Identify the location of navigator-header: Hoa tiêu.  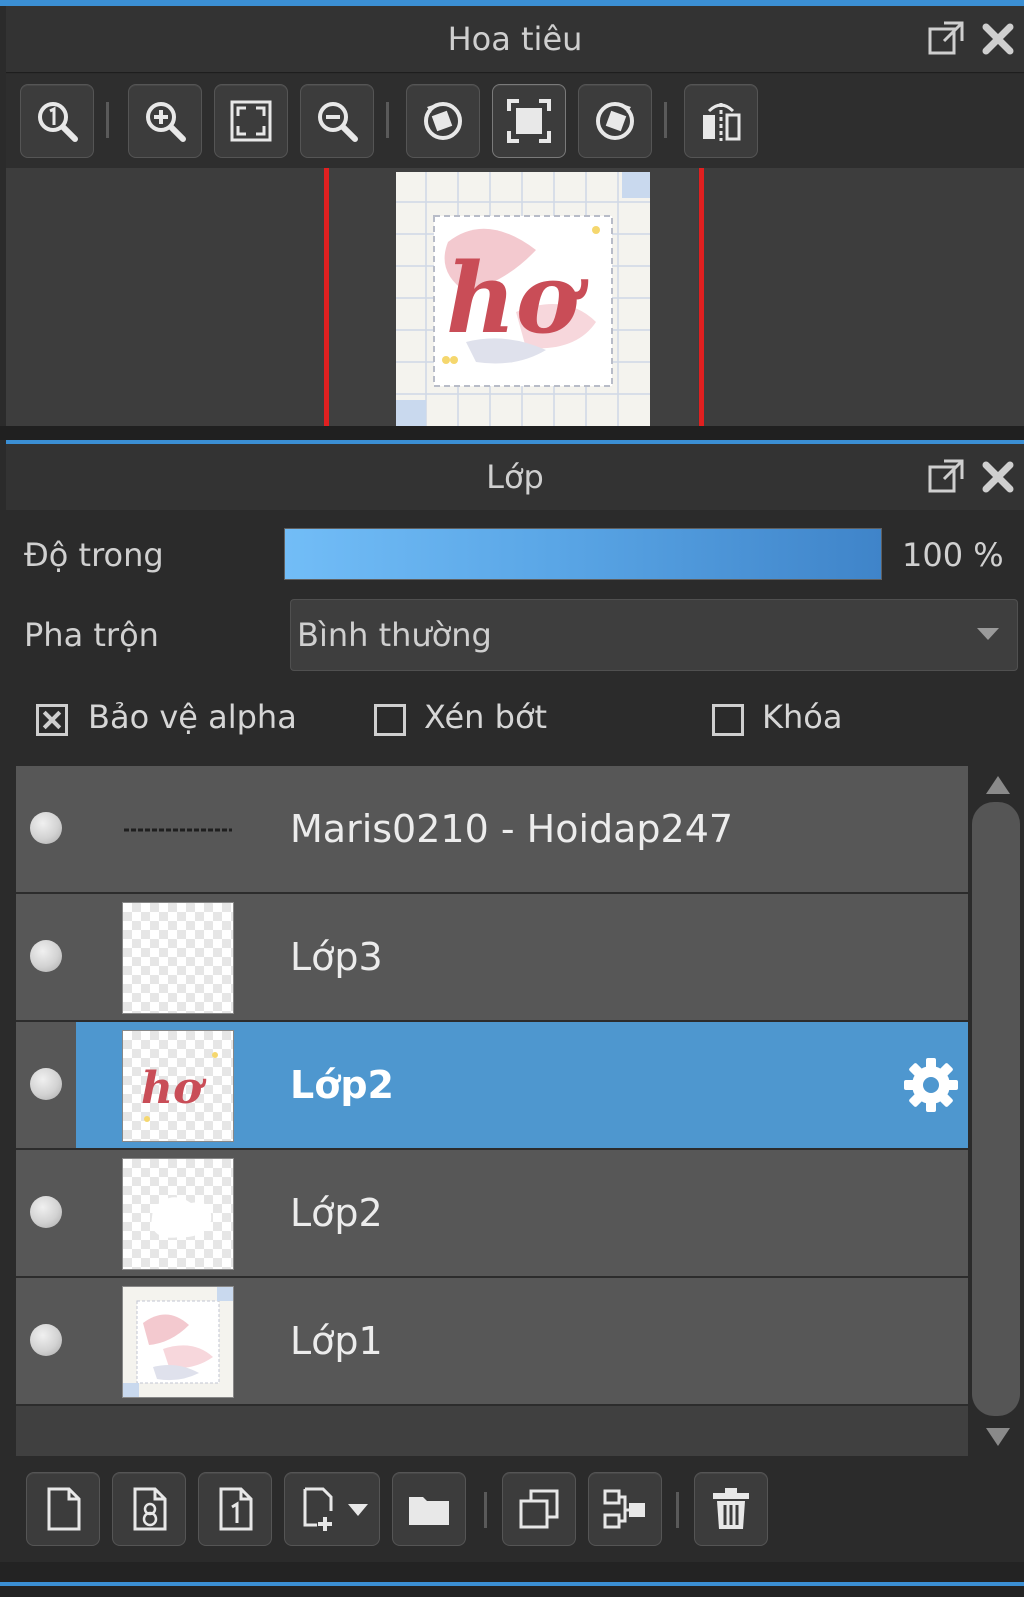
(515, 39).